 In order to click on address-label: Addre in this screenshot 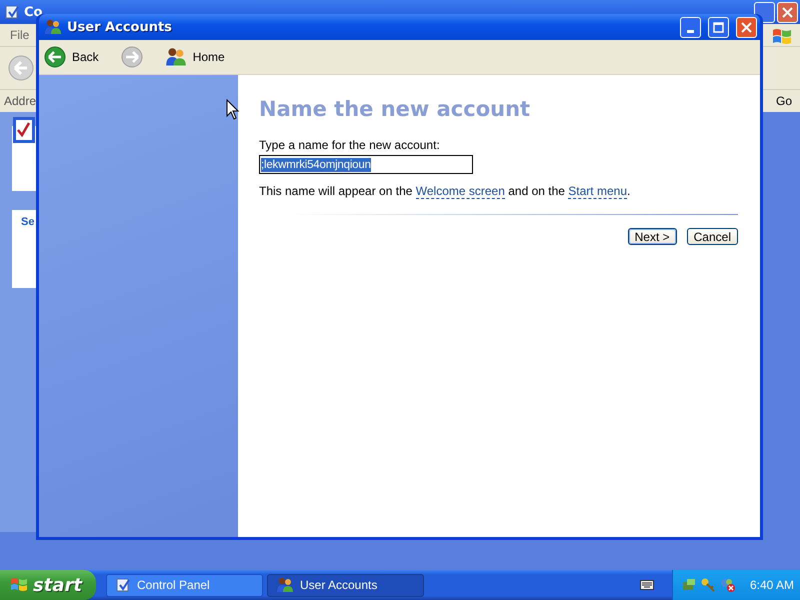, I will do `click(20, 101)`.